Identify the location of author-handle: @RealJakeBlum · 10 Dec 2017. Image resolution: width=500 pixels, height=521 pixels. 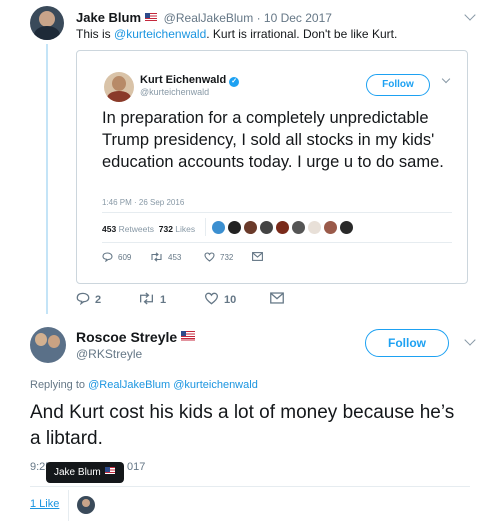
(248, 18).